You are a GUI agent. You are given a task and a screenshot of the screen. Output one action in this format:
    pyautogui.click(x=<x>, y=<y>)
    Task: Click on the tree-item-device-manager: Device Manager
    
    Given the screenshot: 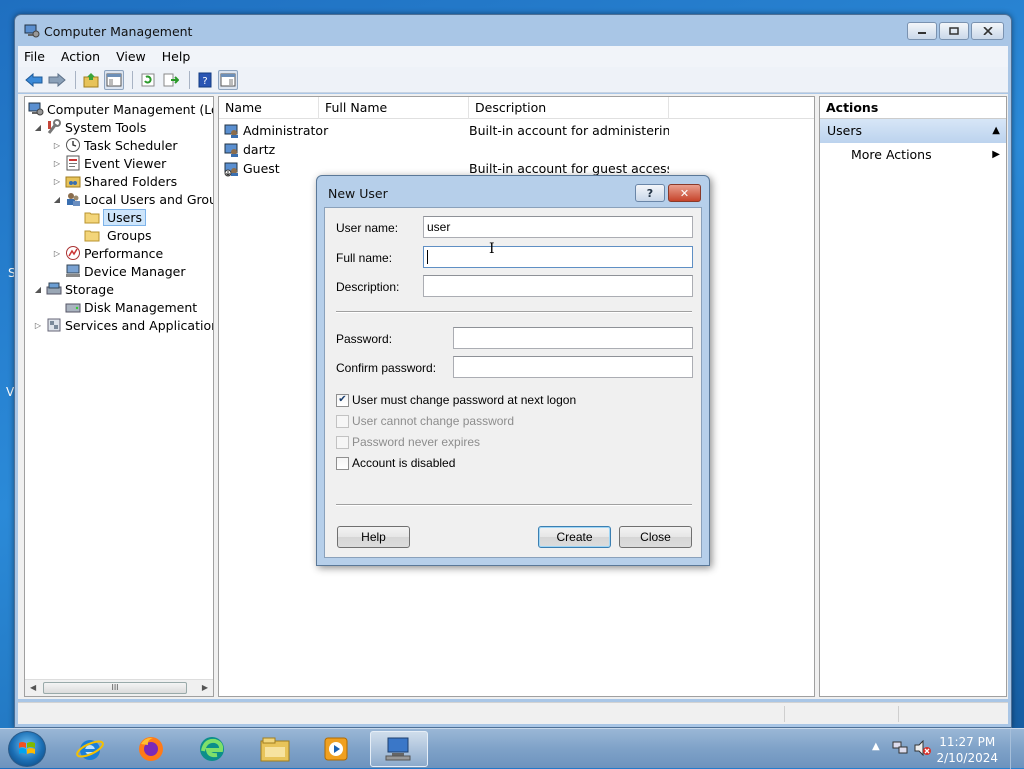 What is the action you would take?
    pyautogui.click(x=125, y=271)
    